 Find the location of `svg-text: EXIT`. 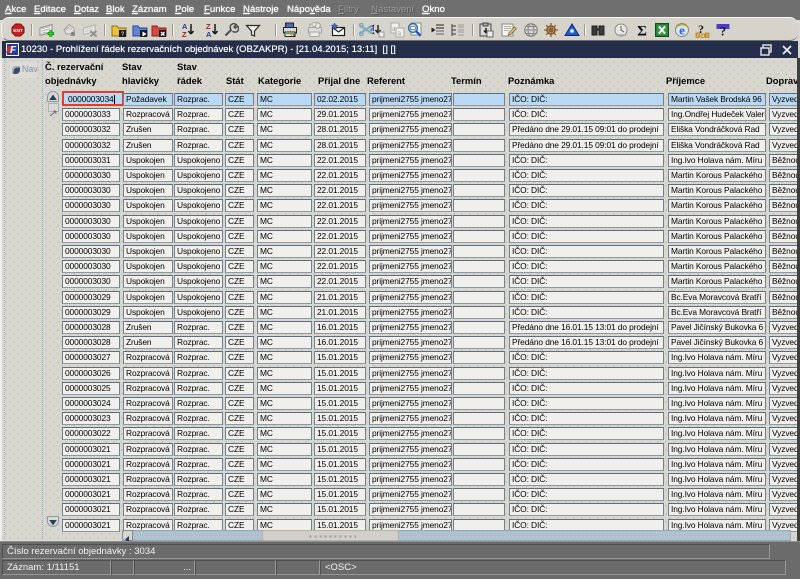

svg-text: EXIT is located at coordinates (18, 30).